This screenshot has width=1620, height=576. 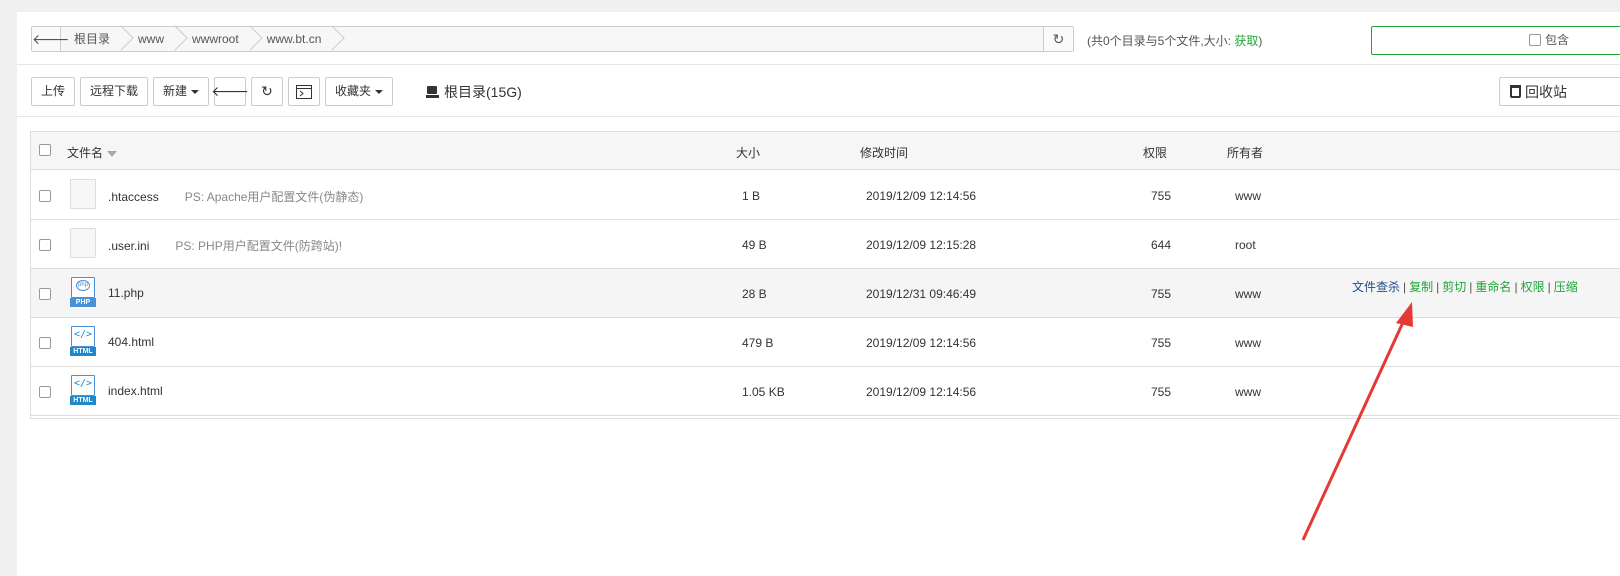 What do you see at coordinates (133, 197) in the screenshot?
I see `file-name-text: .htaccess` at bounding box center [133, 197].